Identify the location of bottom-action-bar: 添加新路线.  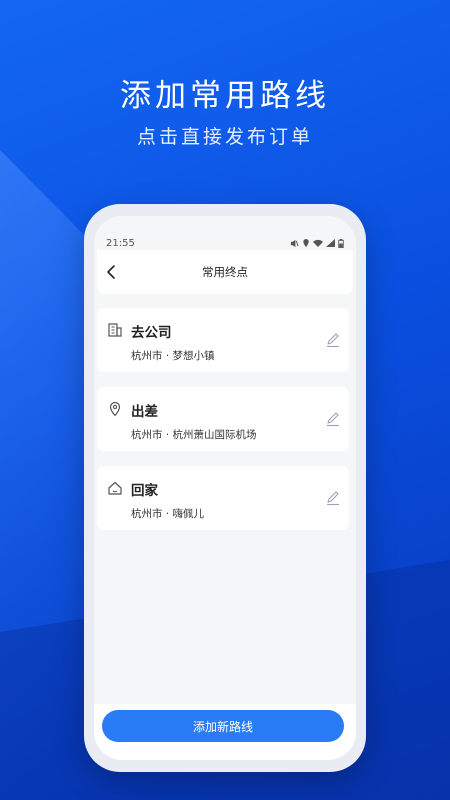
(225, 732).